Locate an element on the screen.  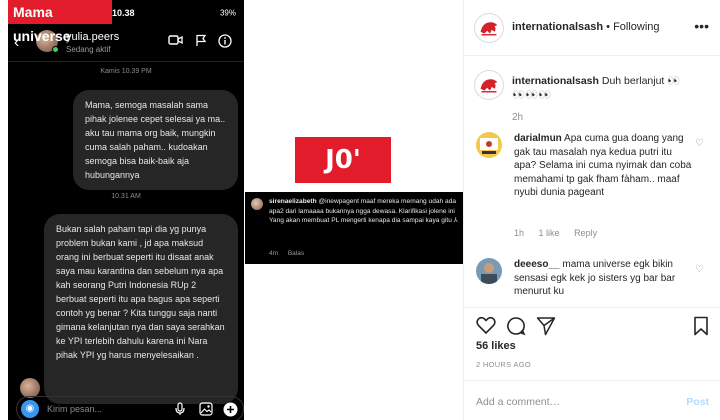
caption-emojis: 👀👀👀 is located at coordinates (532, 95).